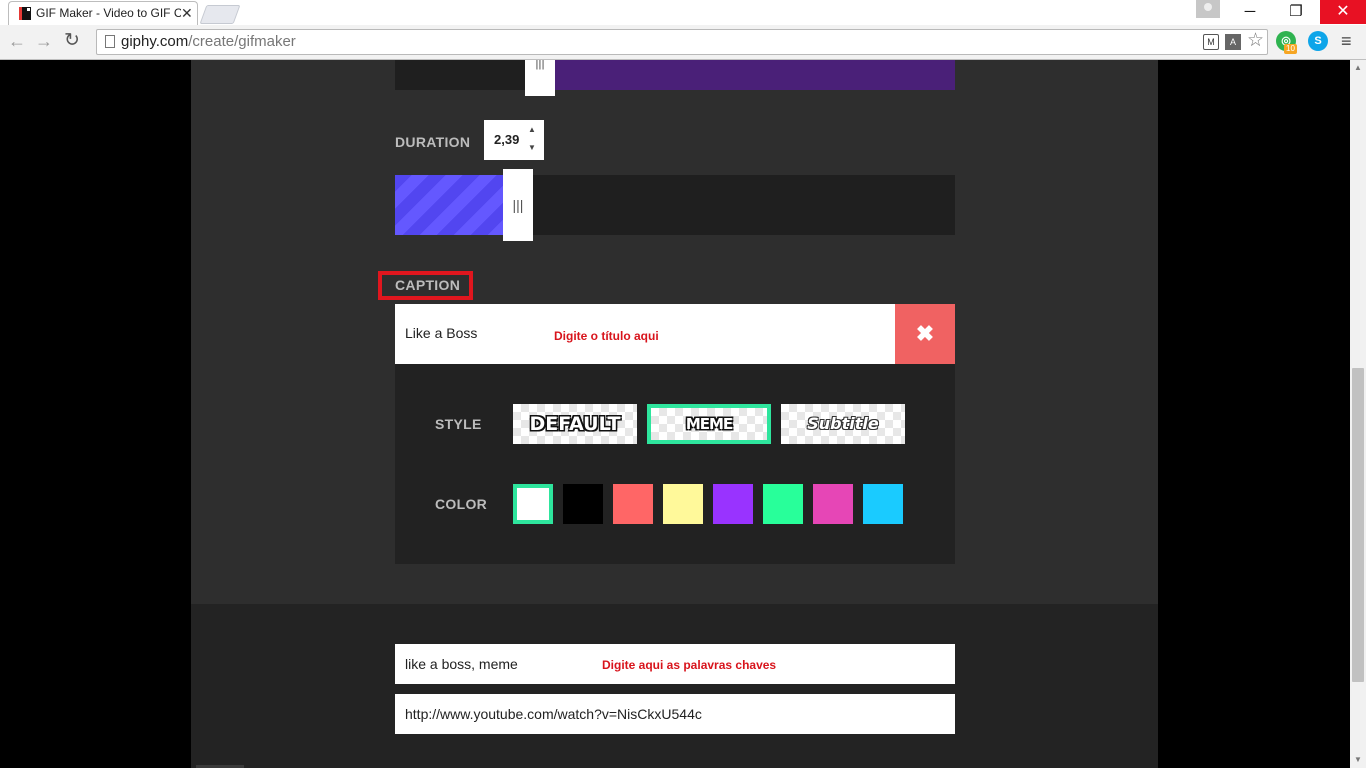 This screenshot has height=768, width=1366. Describe the element at coordinates (755, 75) in the screenshot. I see `start-time-fill` at that location.